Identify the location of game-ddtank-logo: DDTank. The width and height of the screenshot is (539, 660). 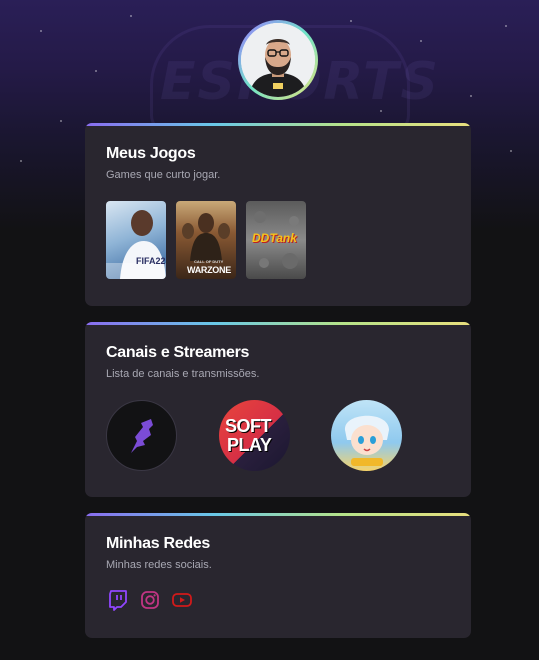
(274, 238).